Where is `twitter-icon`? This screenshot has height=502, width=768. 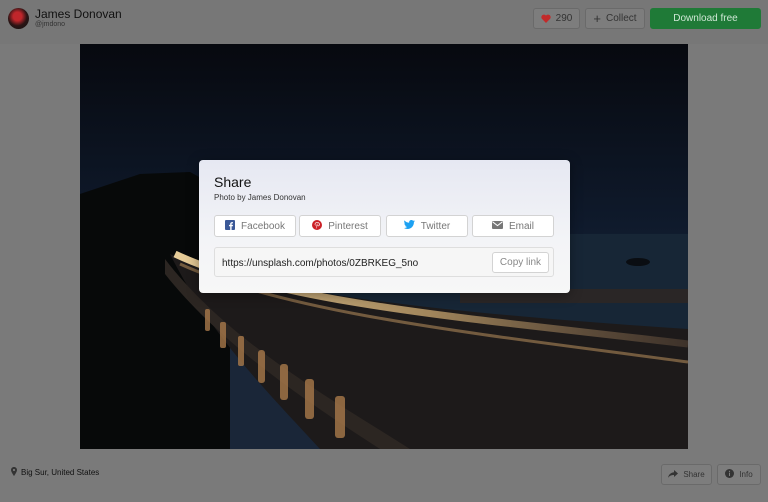 twitter-icon is located at coordinates (409, 226).